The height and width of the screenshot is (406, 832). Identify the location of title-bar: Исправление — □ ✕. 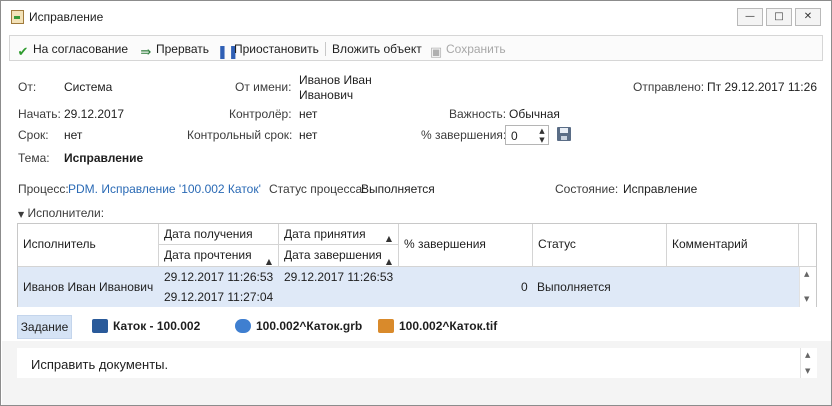
(416, 16).